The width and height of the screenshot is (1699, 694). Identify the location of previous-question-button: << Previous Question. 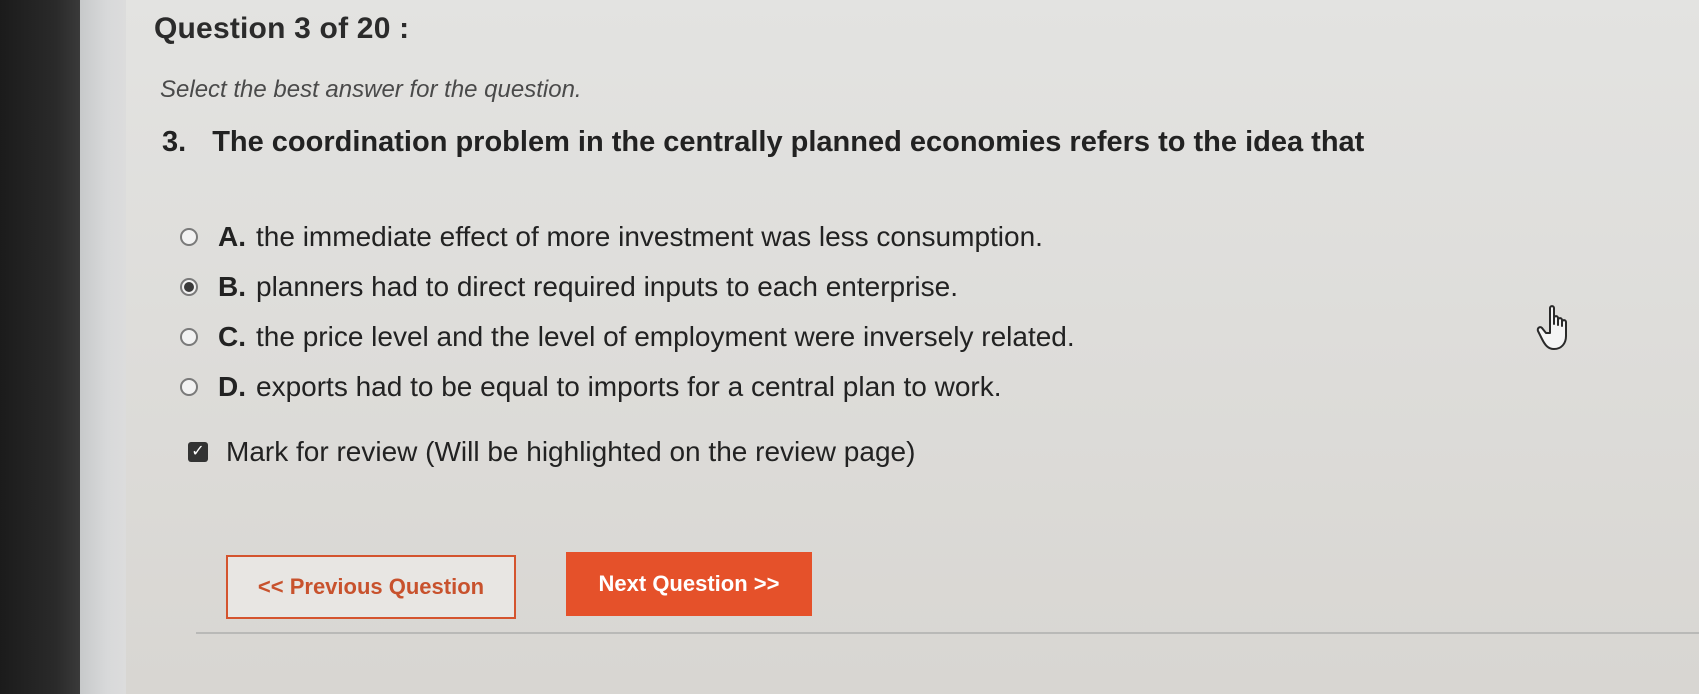
(371, 587).